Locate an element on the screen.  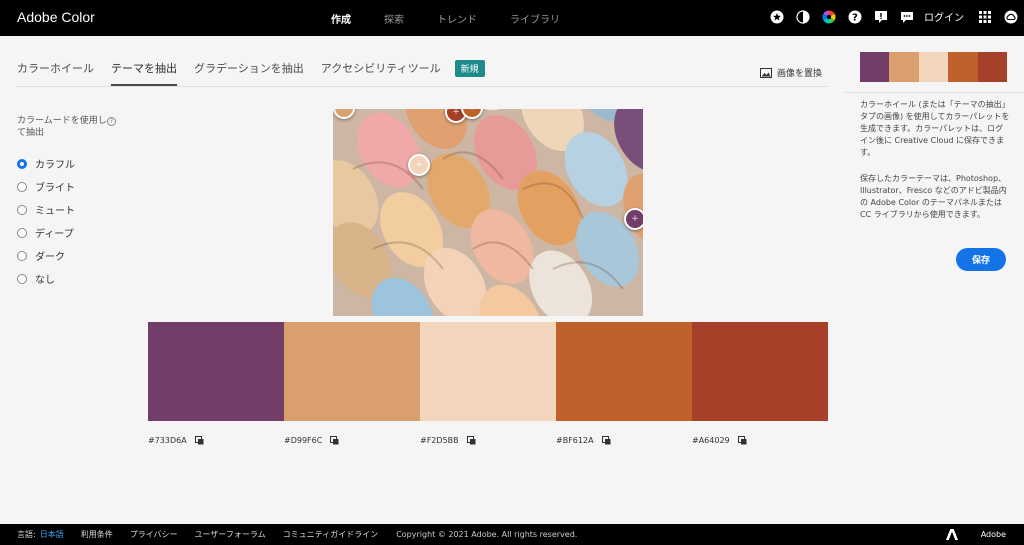
half-moon-icon is located at coordinates (803, 16).